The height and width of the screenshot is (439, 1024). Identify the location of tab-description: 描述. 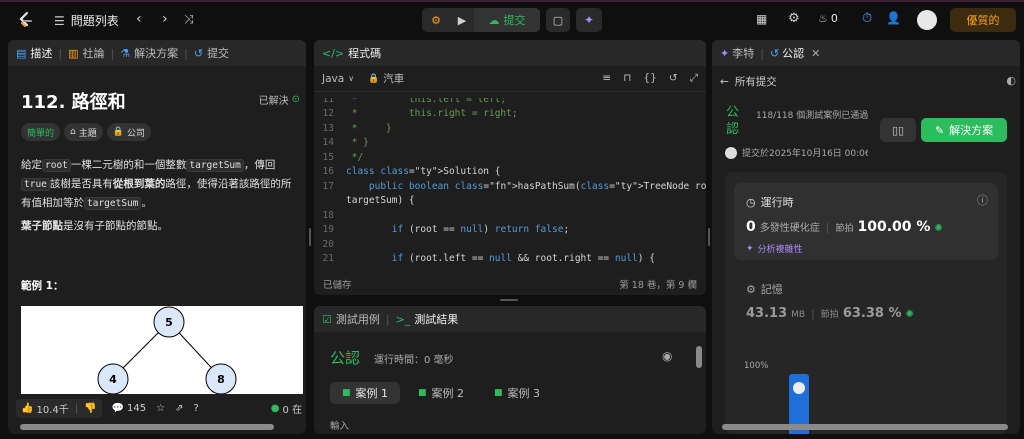
(41, 53).